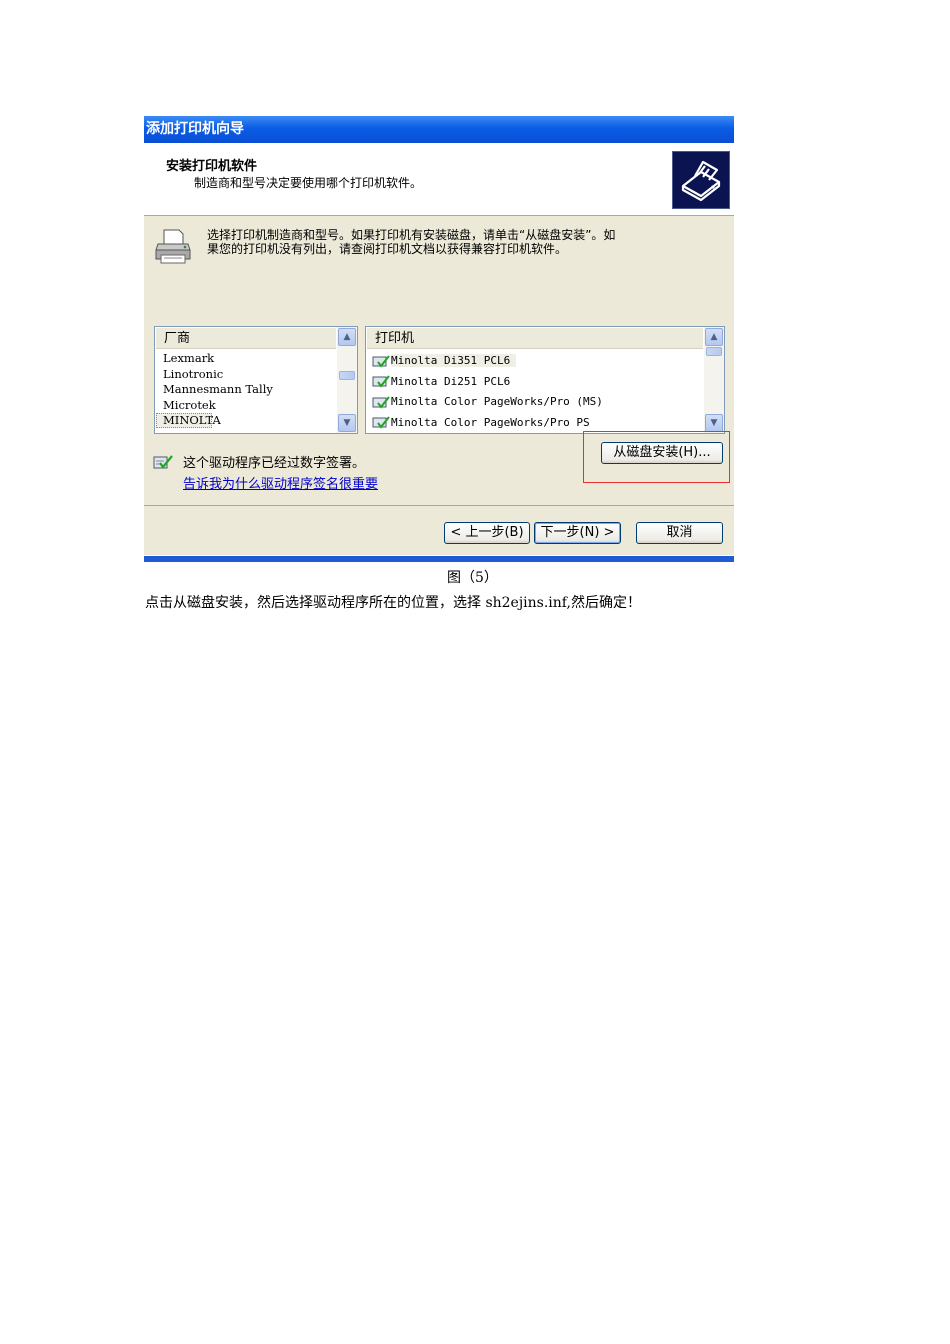 The width and height of the screenshot is (950, 1344). Describe the element at coordinates (308, 183) in the screenshot. I see `header-subtitle: 制造商和型号决定要使用哪个打印机软件。` at that location.